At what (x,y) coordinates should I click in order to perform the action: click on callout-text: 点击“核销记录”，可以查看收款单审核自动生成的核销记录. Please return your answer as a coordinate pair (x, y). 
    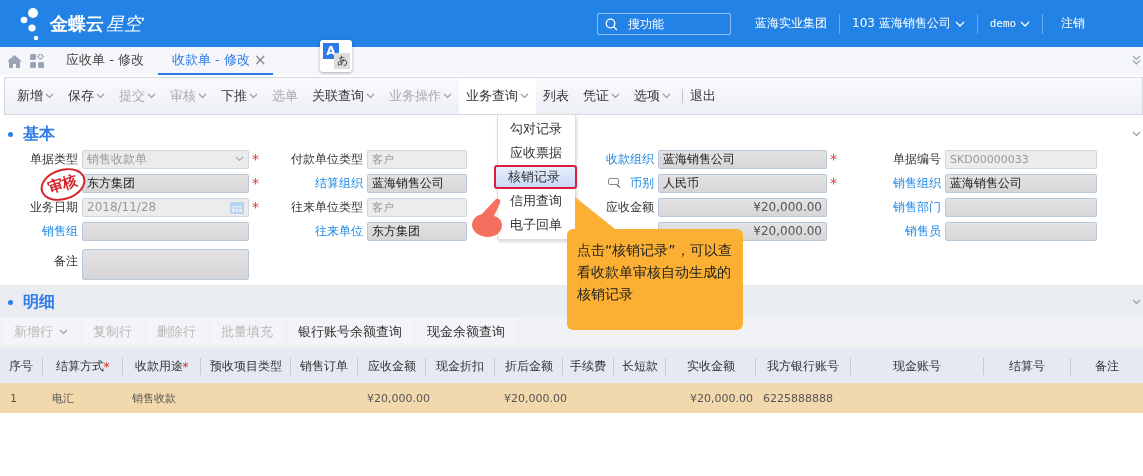
    Looking at the image, I should click on (655, 272).